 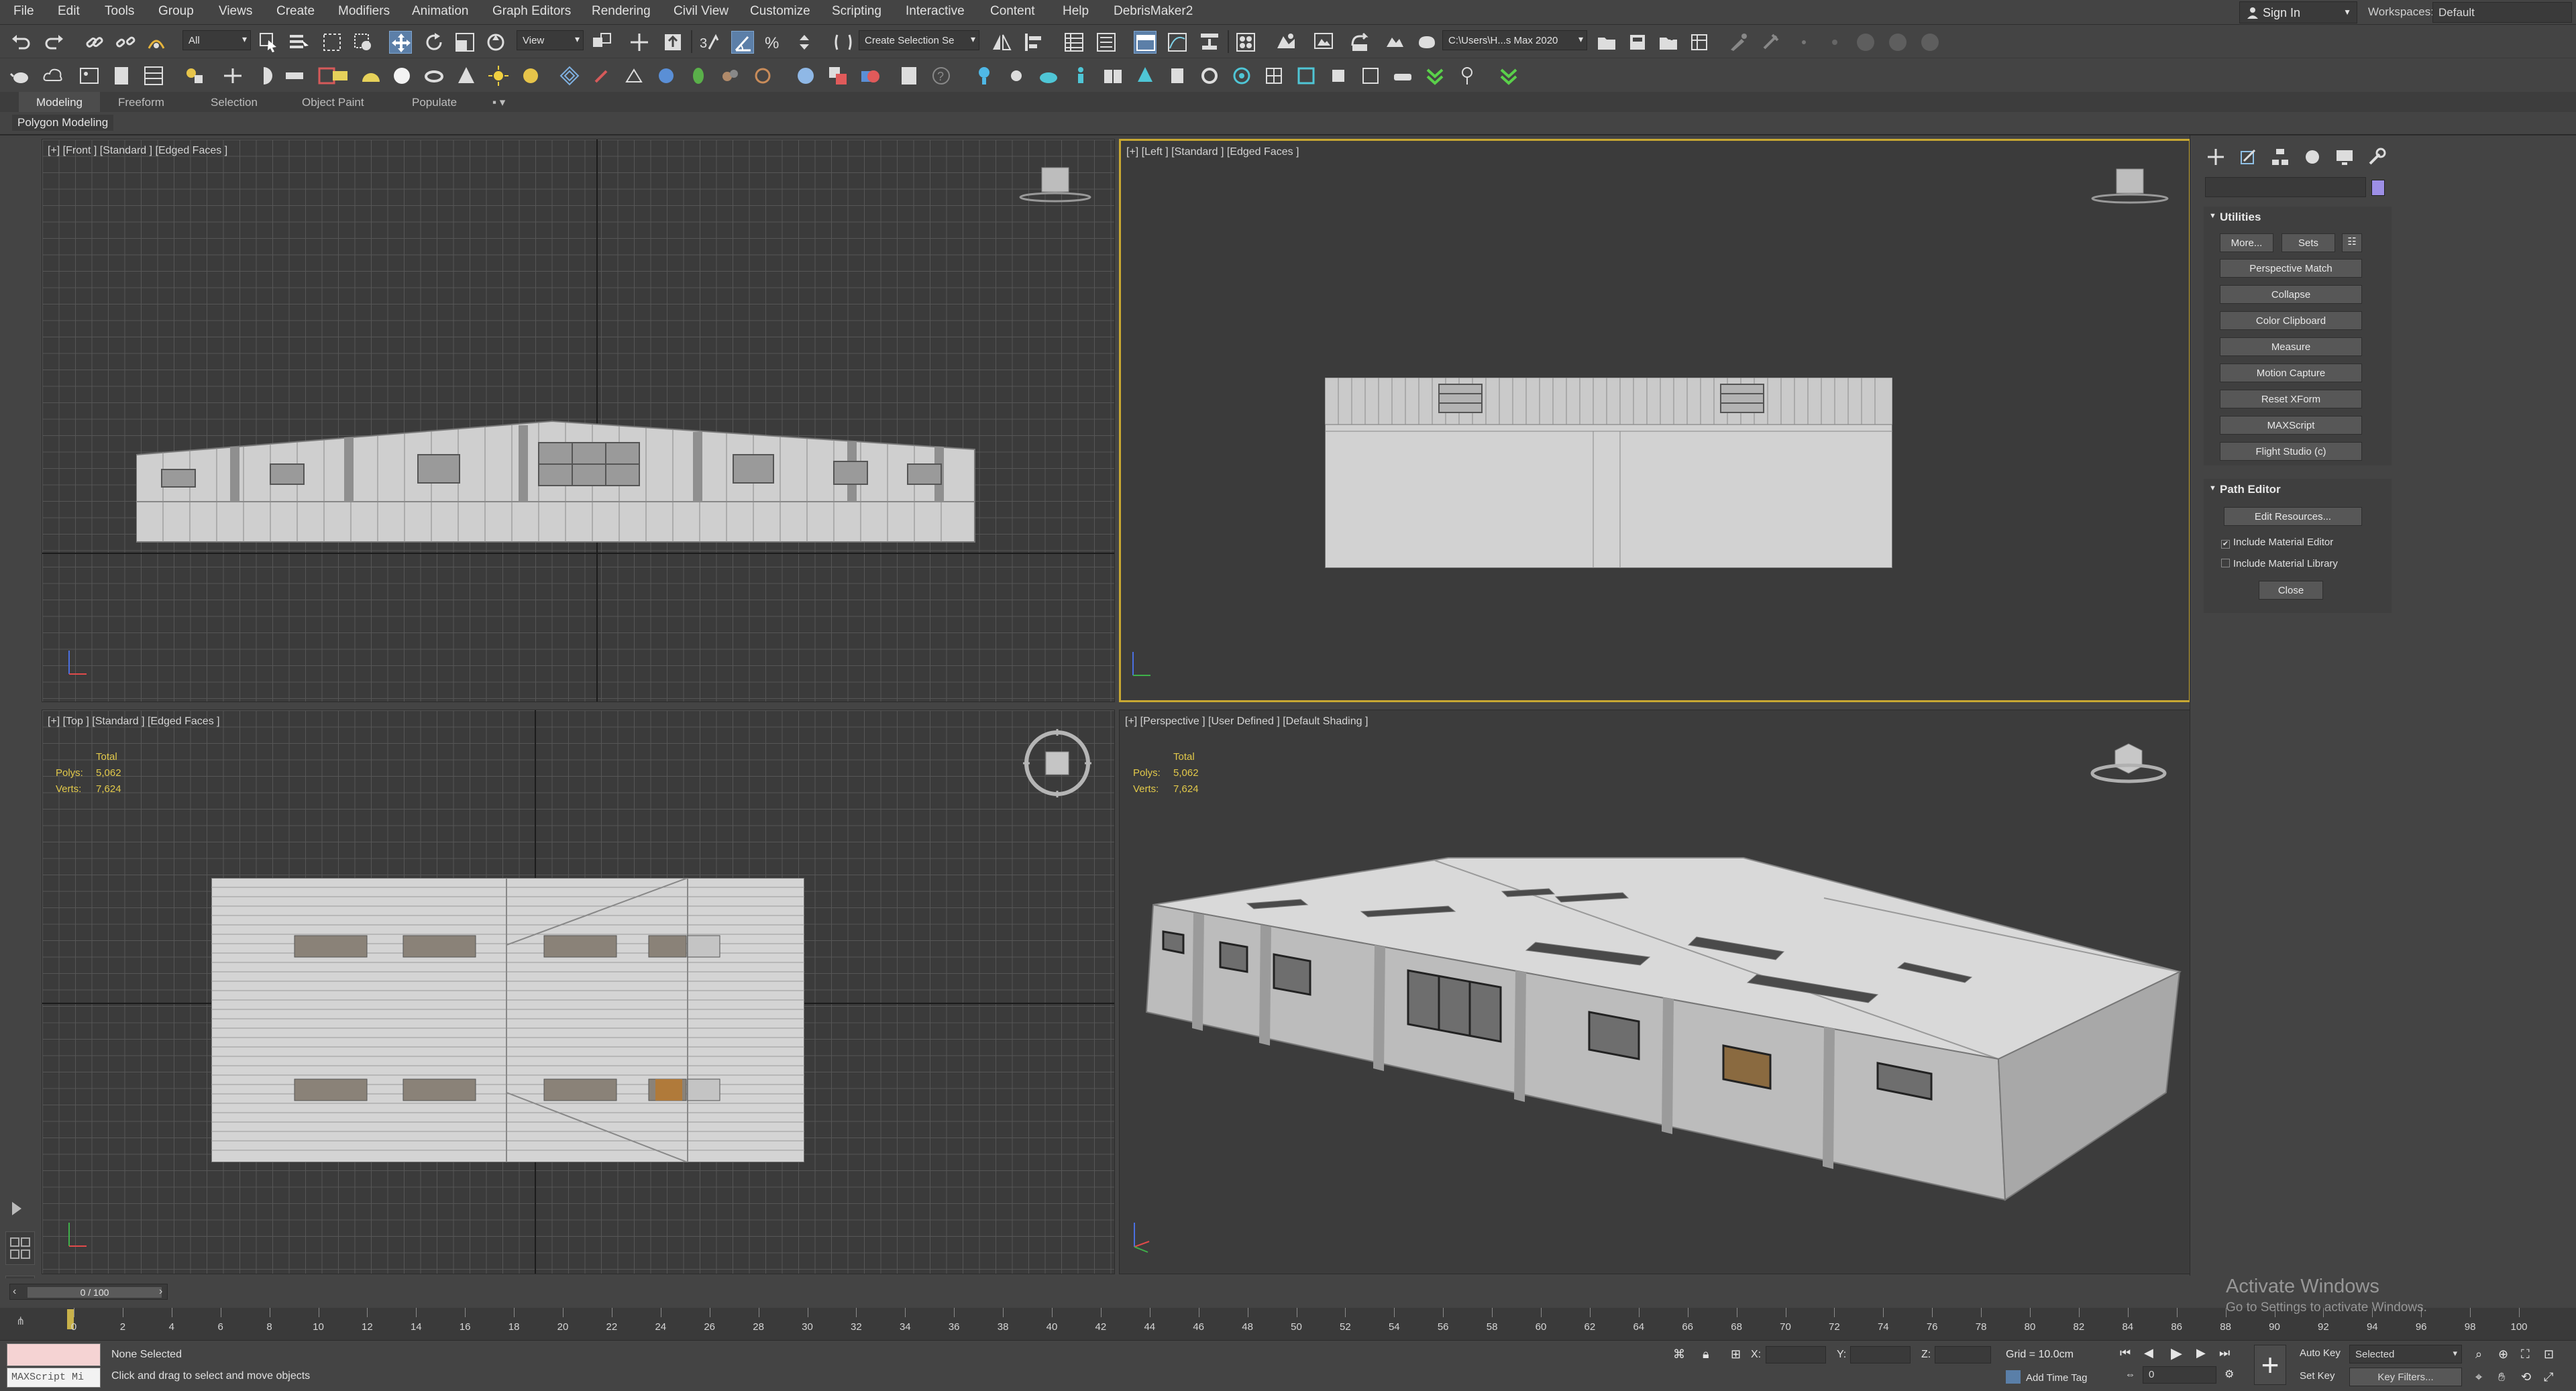 What do you see at coordinates (1145, 42) in the screenshot?
I see `ribbon-toggle-icon` at bounding box center [1145, 42].